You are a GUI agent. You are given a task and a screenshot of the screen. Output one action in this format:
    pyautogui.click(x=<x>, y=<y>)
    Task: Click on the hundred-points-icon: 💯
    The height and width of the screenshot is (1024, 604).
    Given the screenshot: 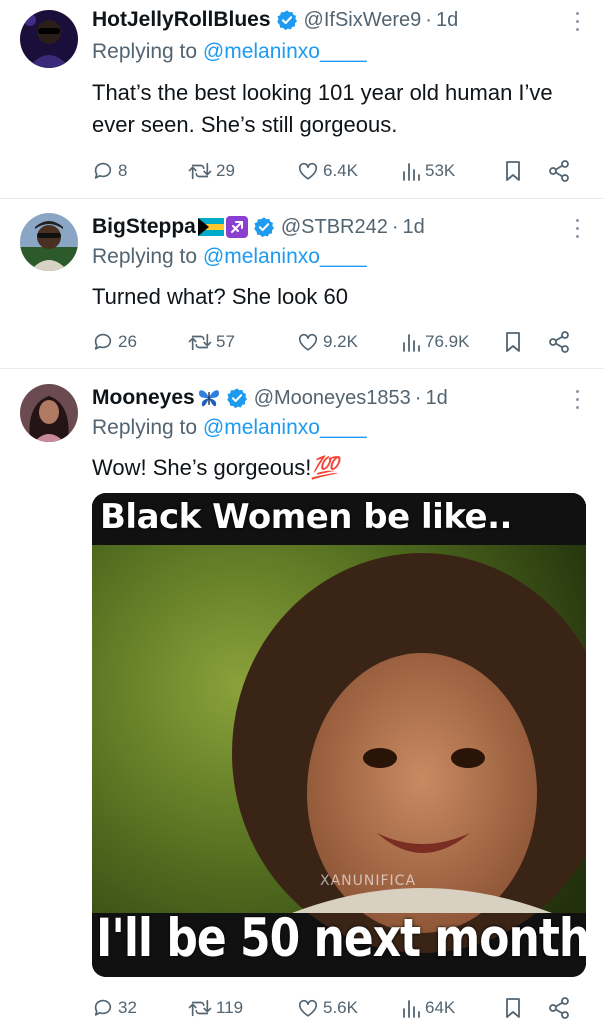 What is the action you would take?
    pyautogui.click(x=325, y=467)
    